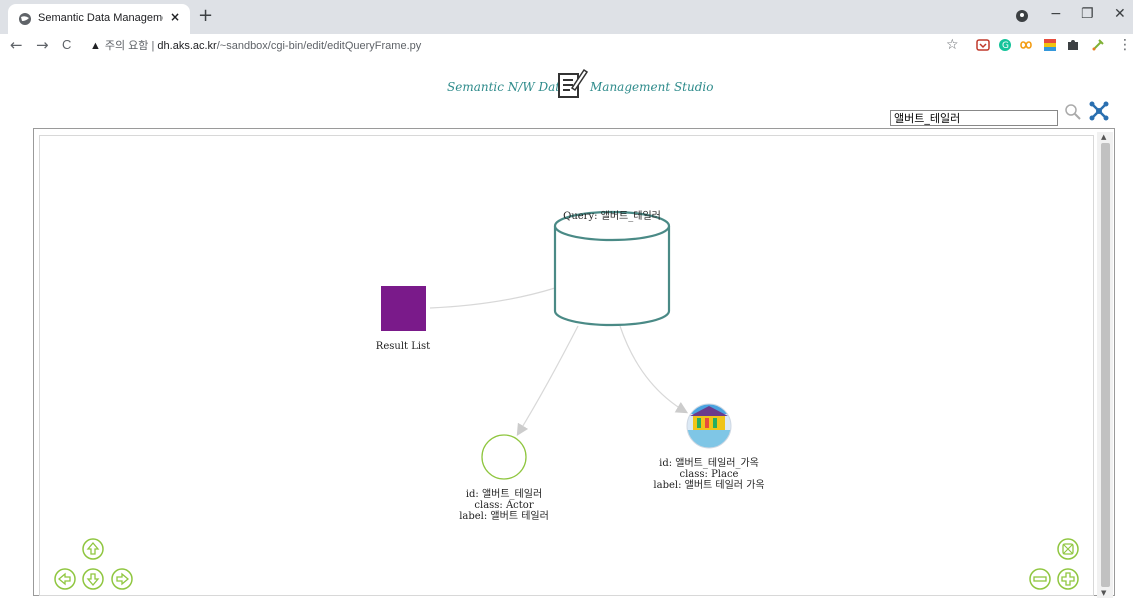 This screenshot has width=1133, height=598. What do you see at coordinates (1087, 14) in the screenshot?
I see `maximize-button: ❐` at bounding box center [1087, 14].